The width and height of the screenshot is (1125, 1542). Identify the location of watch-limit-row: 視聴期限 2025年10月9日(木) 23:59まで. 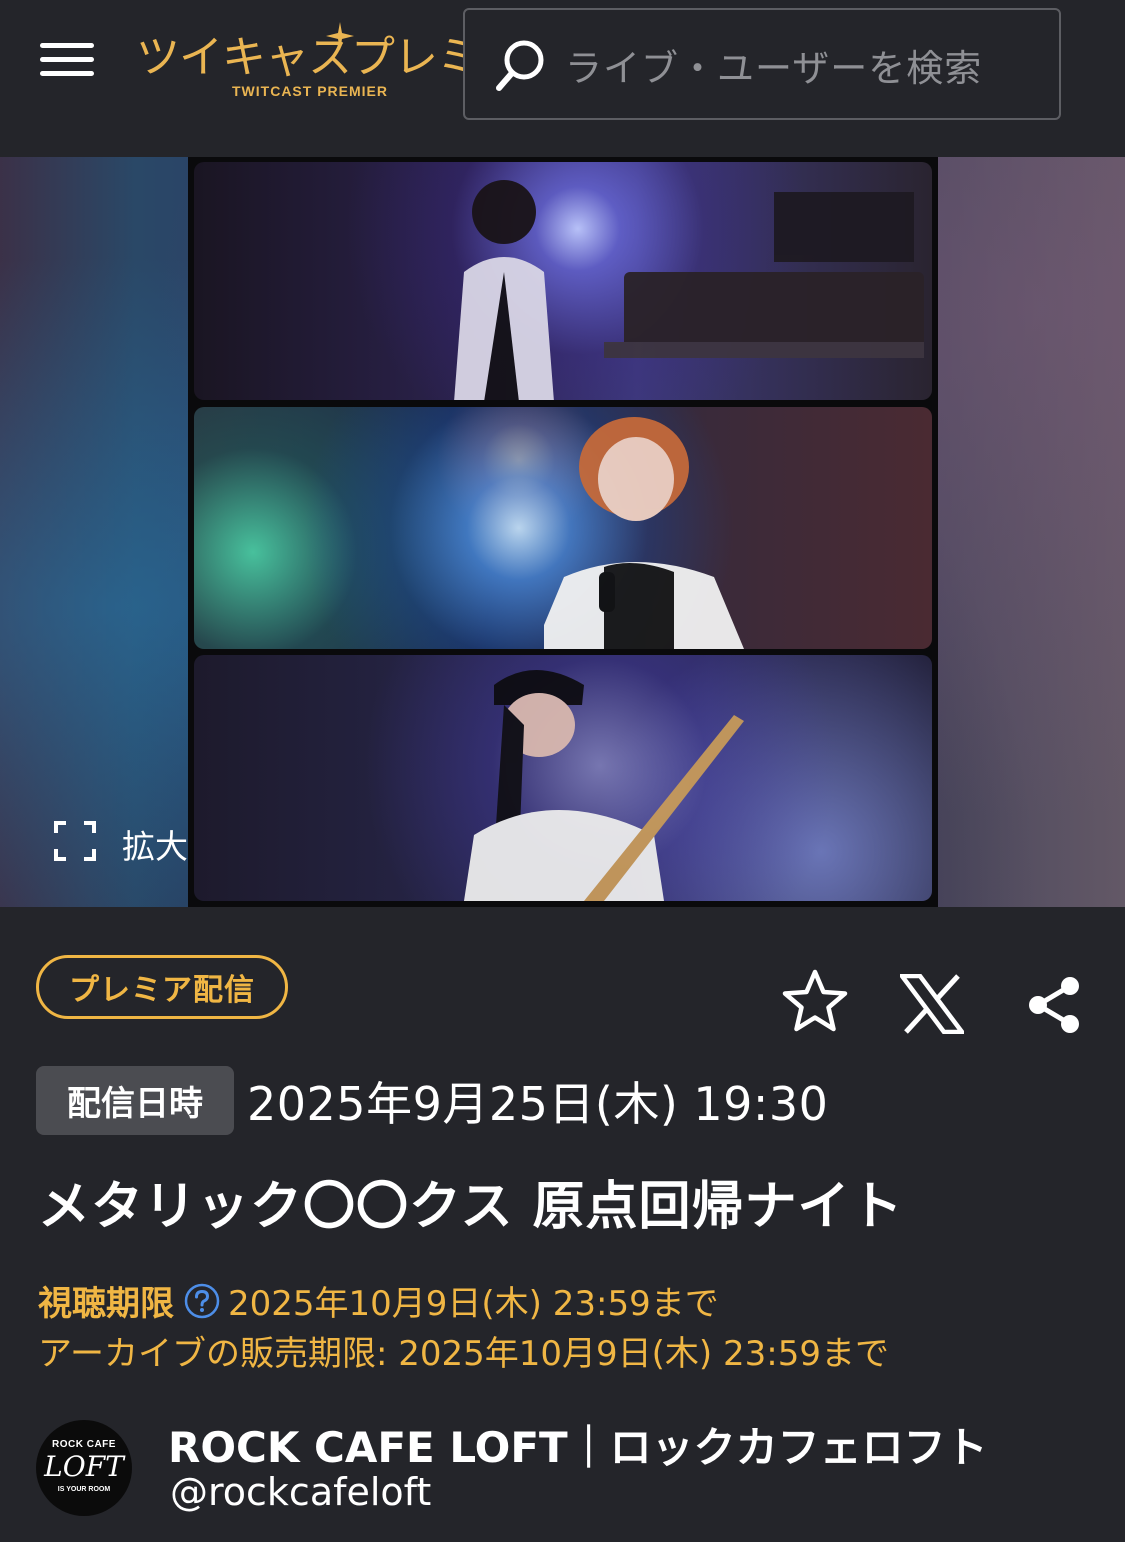
(378, 1300).